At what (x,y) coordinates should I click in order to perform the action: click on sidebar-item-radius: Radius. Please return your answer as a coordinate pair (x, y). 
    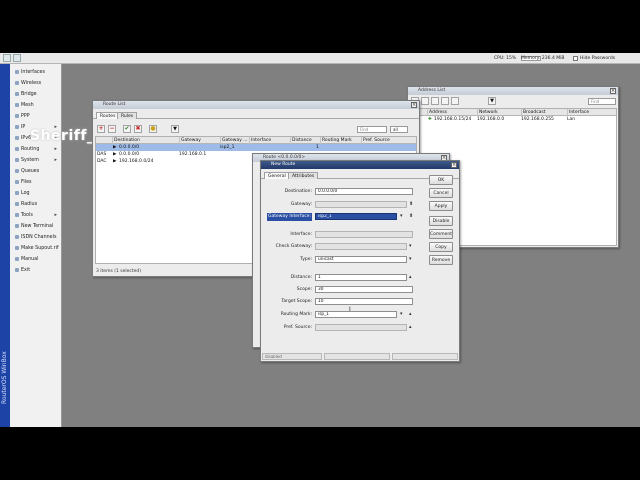
    Looking at the image, I should click on (35, 204).